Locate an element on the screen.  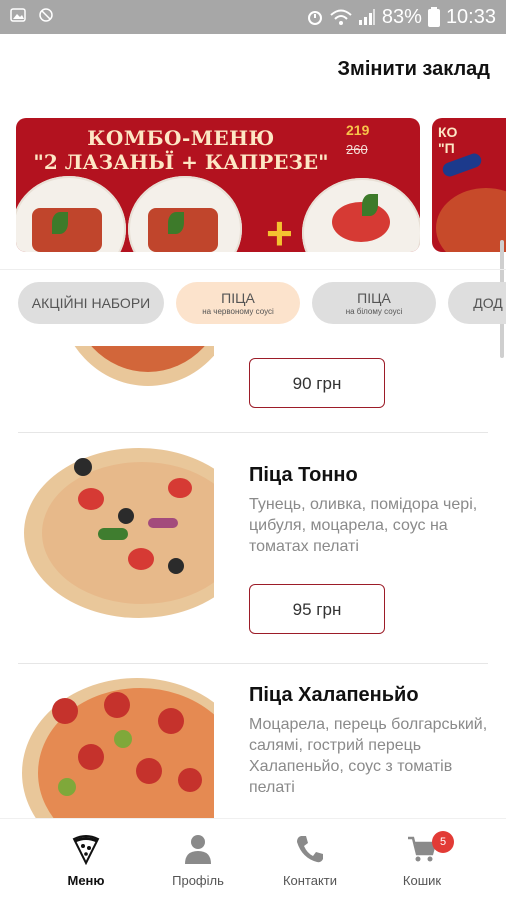
gallery-icon is located at coordinates (18, 15).